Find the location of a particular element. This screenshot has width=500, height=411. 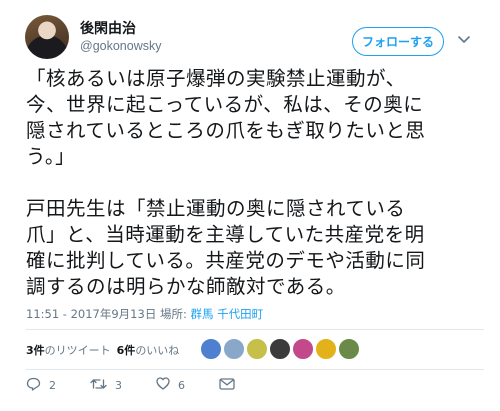

envelope-icon is located at coordinates (227, 385).